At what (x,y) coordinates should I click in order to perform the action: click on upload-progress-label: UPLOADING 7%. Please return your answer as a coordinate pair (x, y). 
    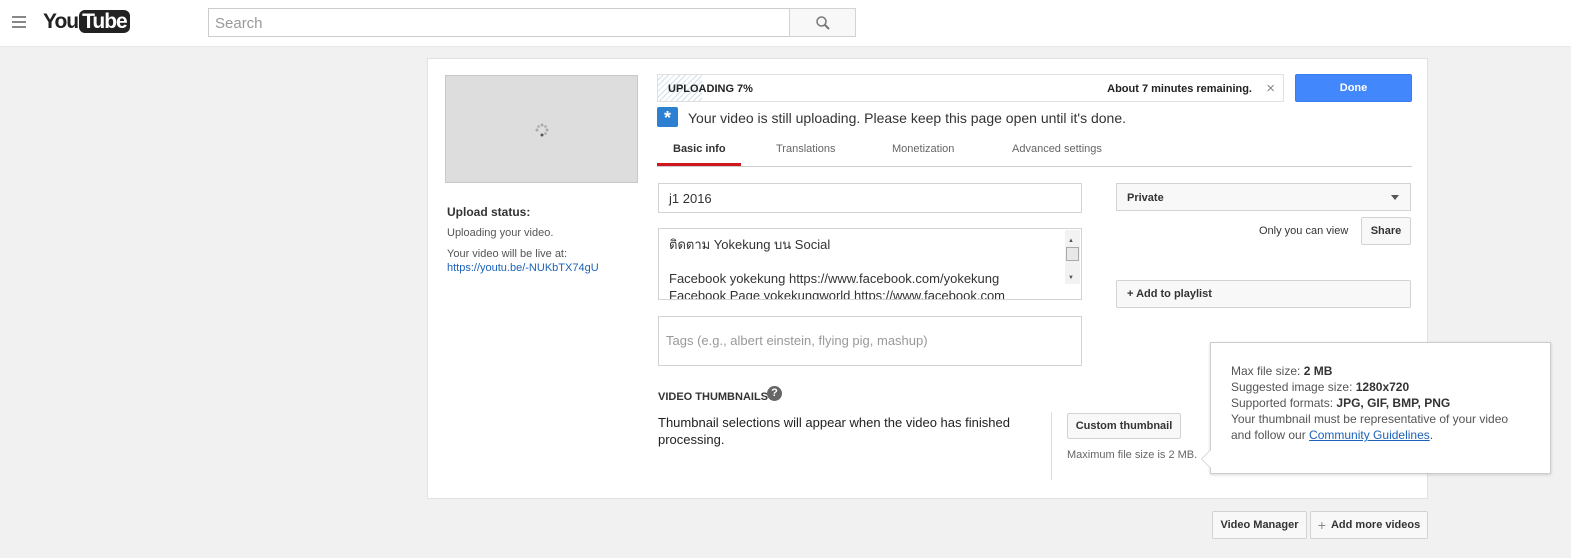
    Looking at the image, I should click on (710, 89).